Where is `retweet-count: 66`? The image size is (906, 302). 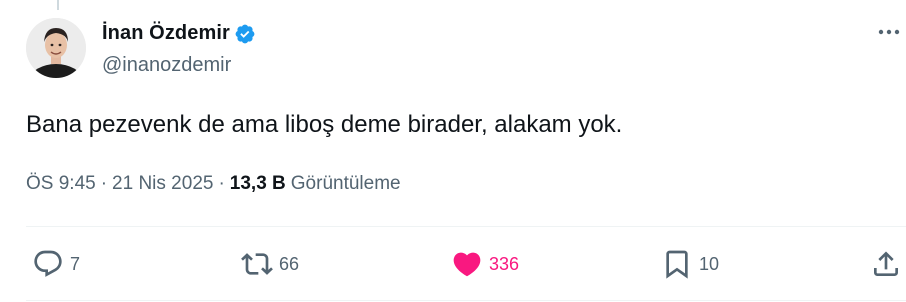
retweet-count: 66 is located at coordinates (289, 263).